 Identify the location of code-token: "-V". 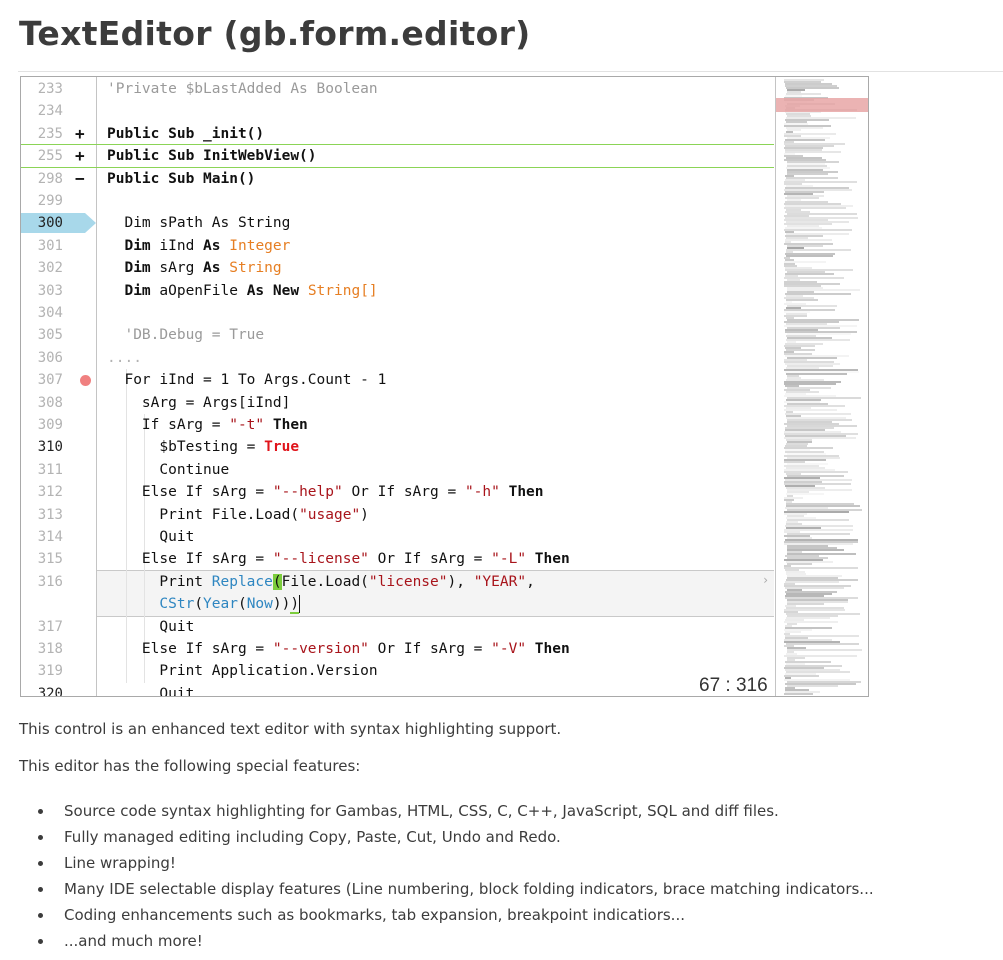
(509, 649).